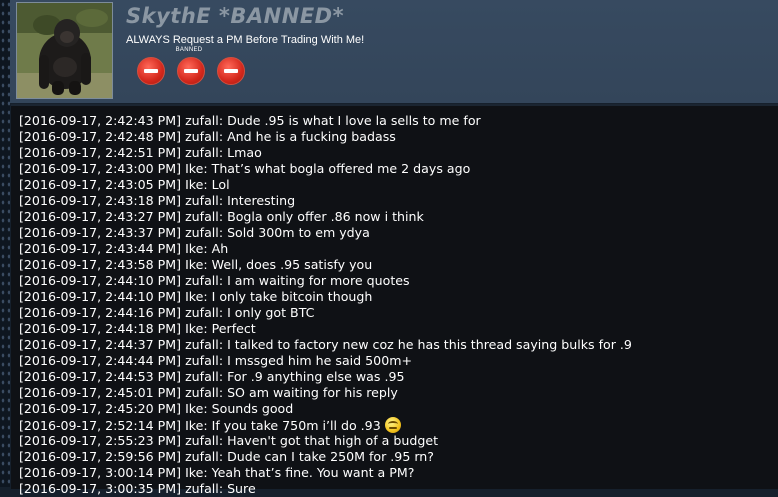 This screenshot has width=778, height=497. I want to click on avatar, so click(64, 50).